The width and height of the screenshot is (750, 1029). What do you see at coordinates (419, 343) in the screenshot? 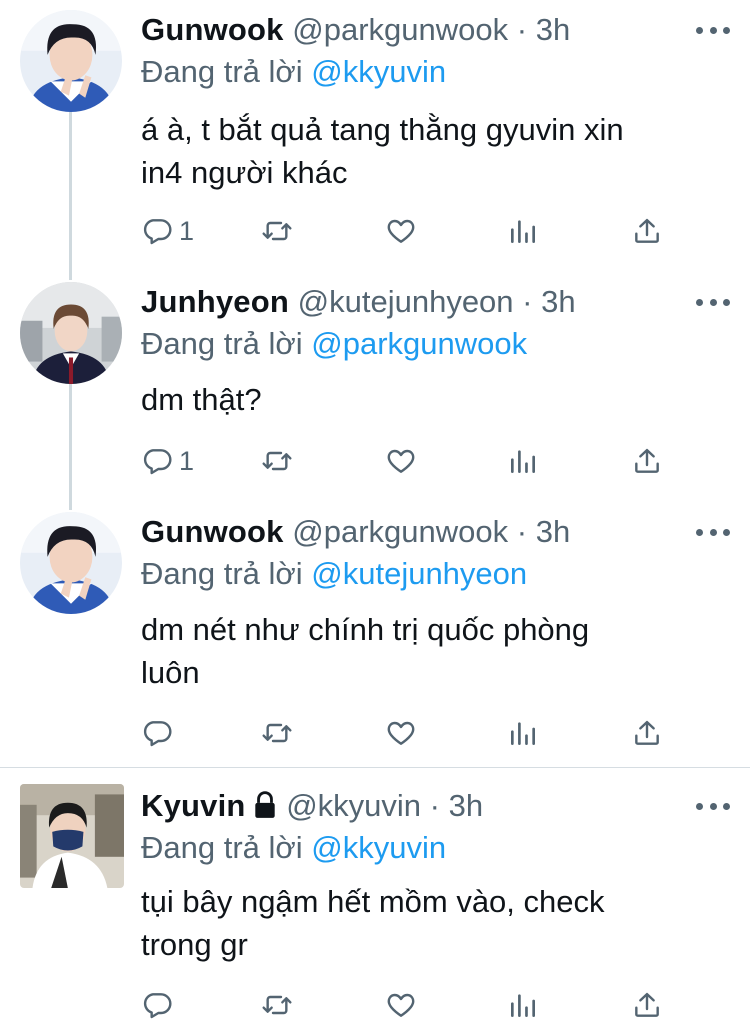
I see `reply-mention-link: @parkgunwook` at bounding box center [419, 343].